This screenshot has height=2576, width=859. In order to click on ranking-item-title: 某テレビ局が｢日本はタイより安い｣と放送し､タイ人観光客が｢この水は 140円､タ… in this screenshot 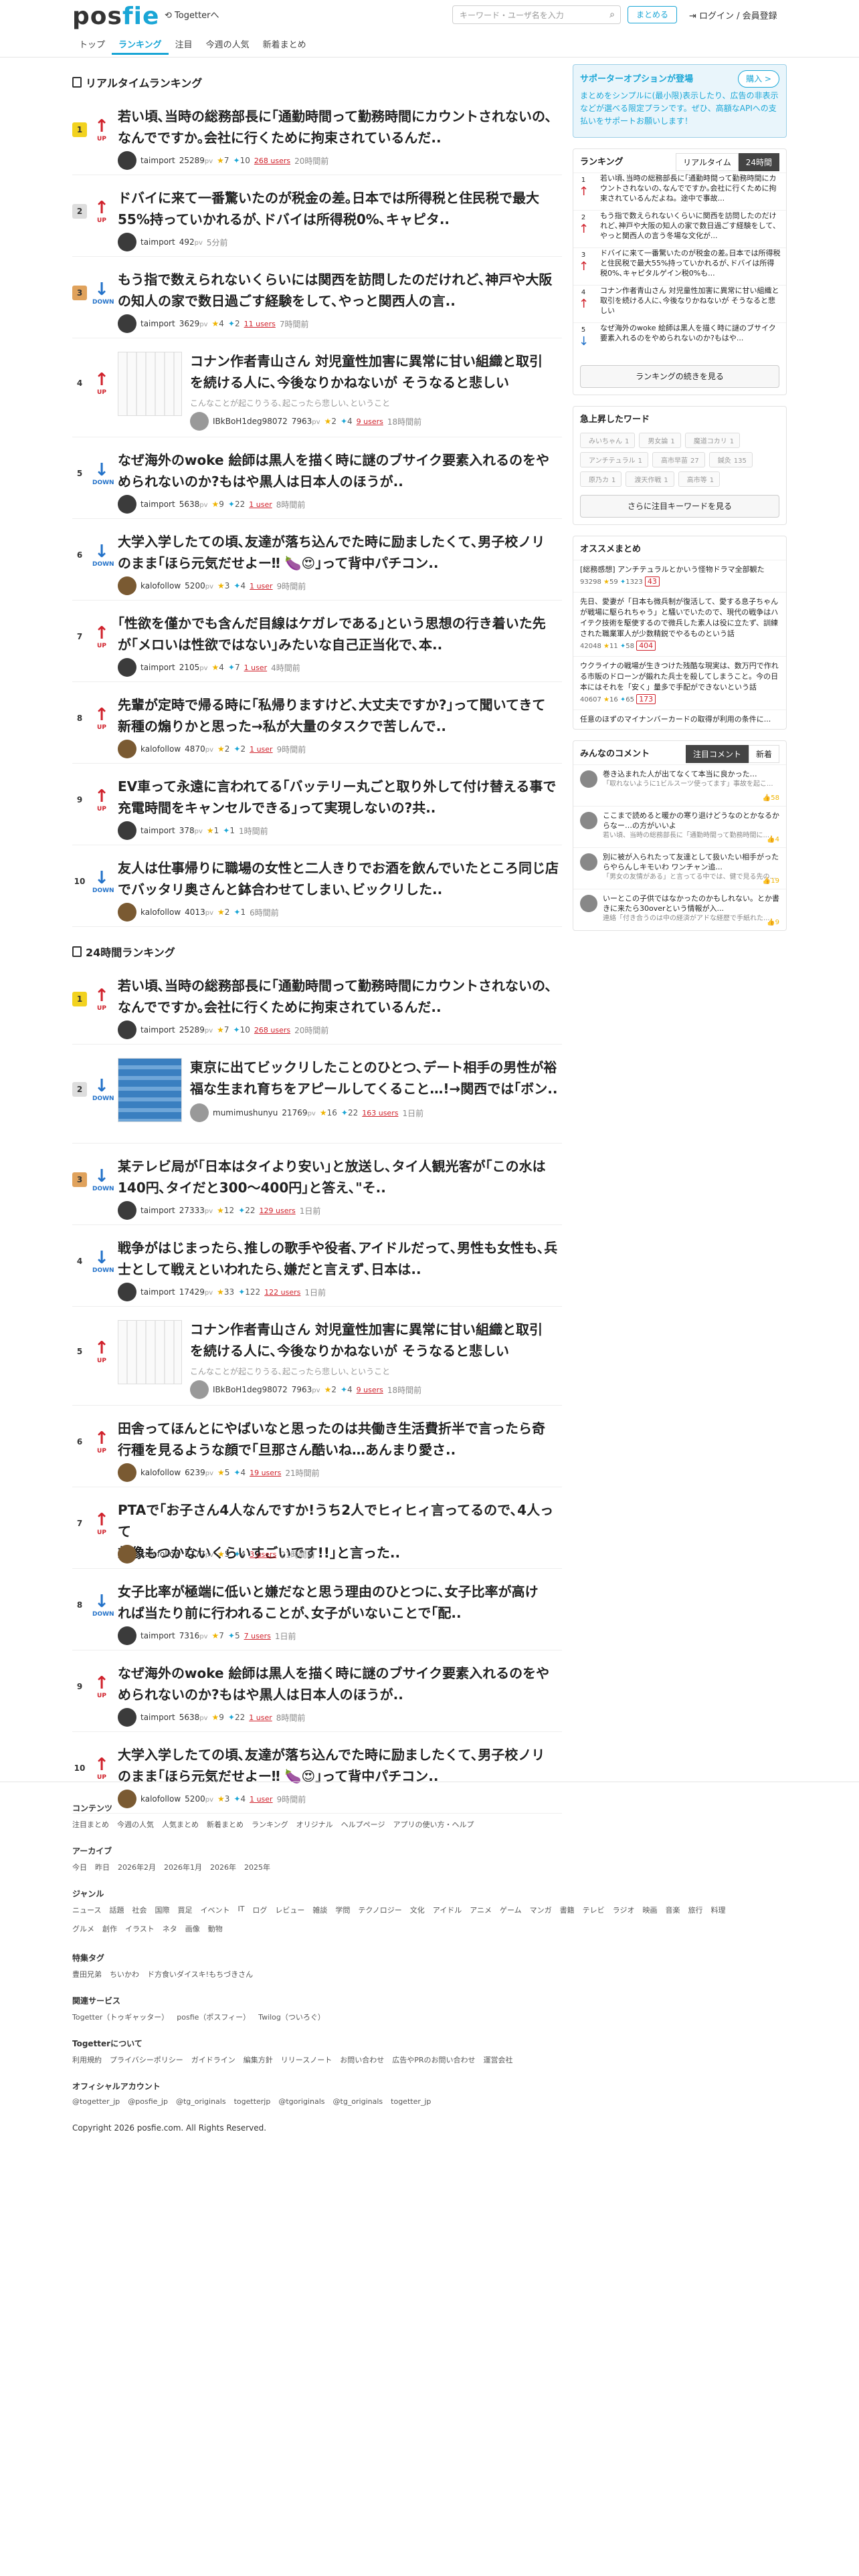, I will do `click(340, 1177)`.